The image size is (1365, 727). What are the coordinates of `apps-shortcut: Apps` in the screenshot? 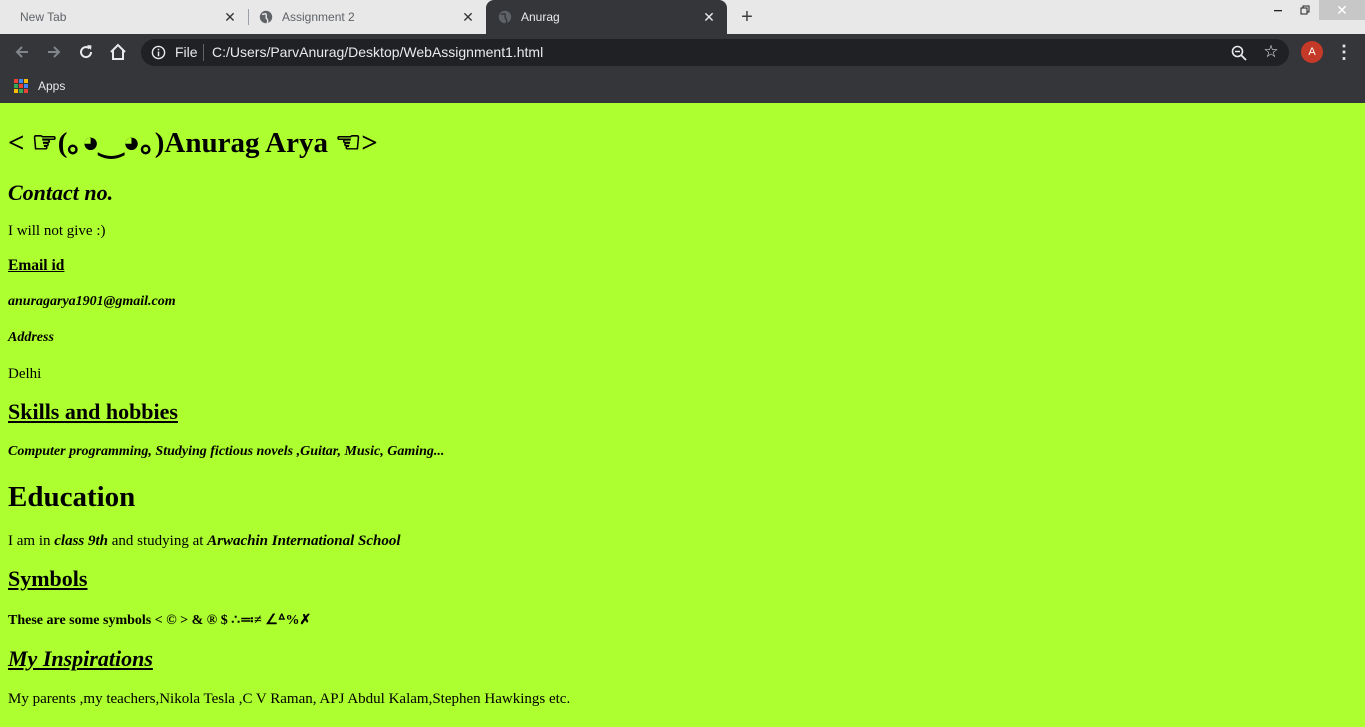 It's located at (39, 86).